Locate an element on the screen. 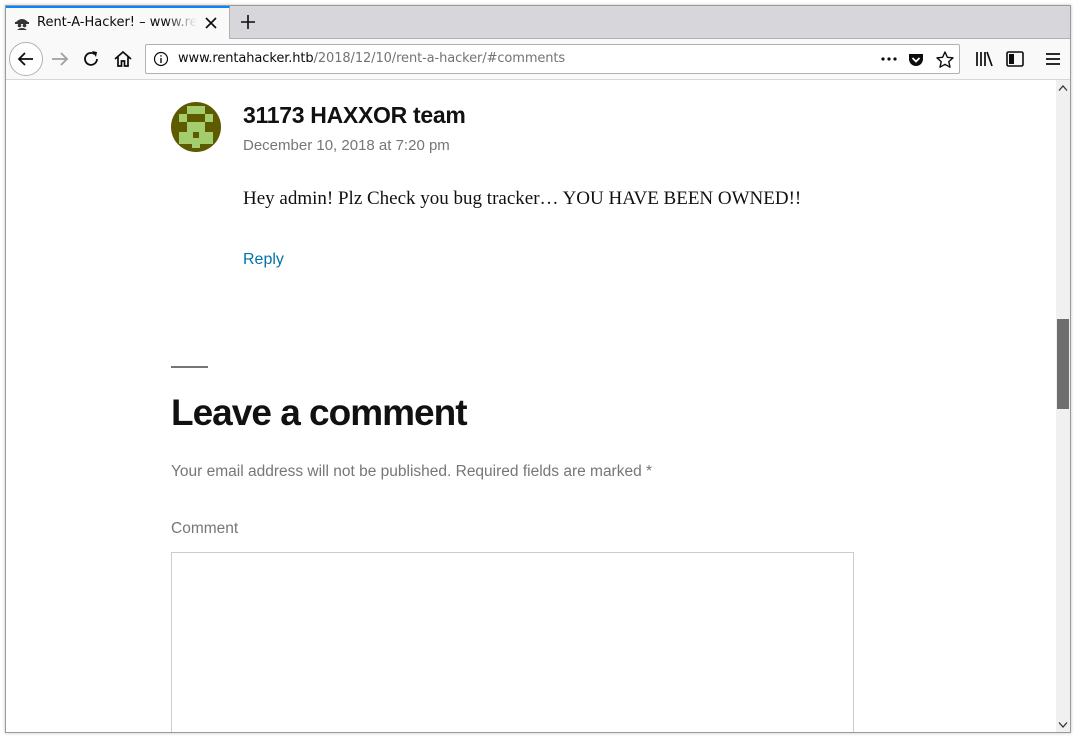 The height and width of the screenshot is (742, 1080). hamburger-menu-icon is located at coordinates (1053, 59).